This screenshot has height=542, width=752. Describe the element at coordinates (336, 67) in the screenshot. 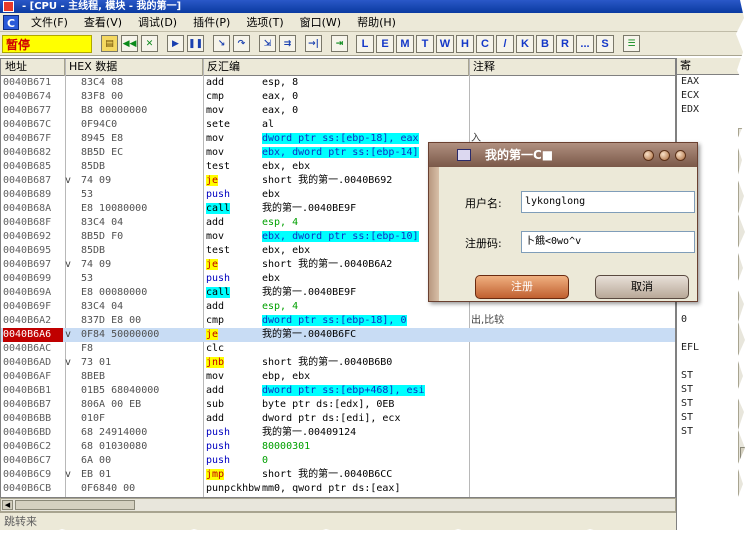

I see `col-disasm: 反汇编` at that location.